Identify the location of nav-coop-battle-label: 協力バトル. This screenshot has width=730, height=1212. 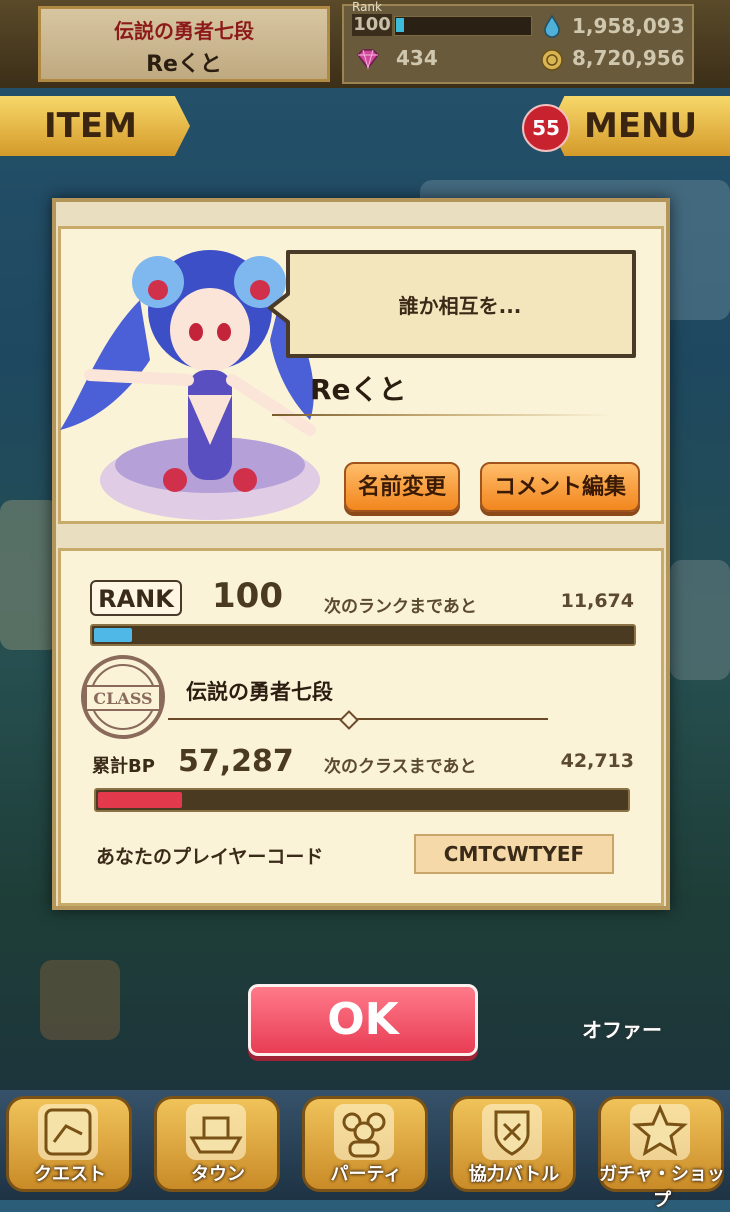
(514, 1174).